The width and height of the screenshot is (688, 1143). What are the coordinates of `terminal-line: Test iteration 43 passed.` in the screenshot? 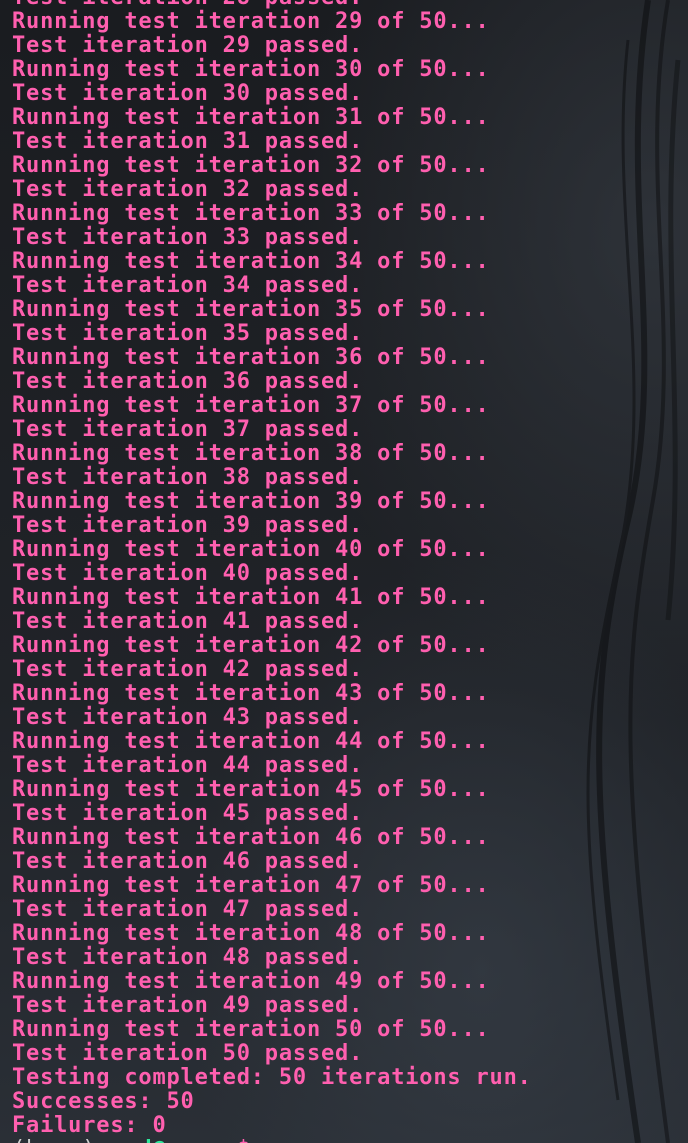 It's located at (188, 717).